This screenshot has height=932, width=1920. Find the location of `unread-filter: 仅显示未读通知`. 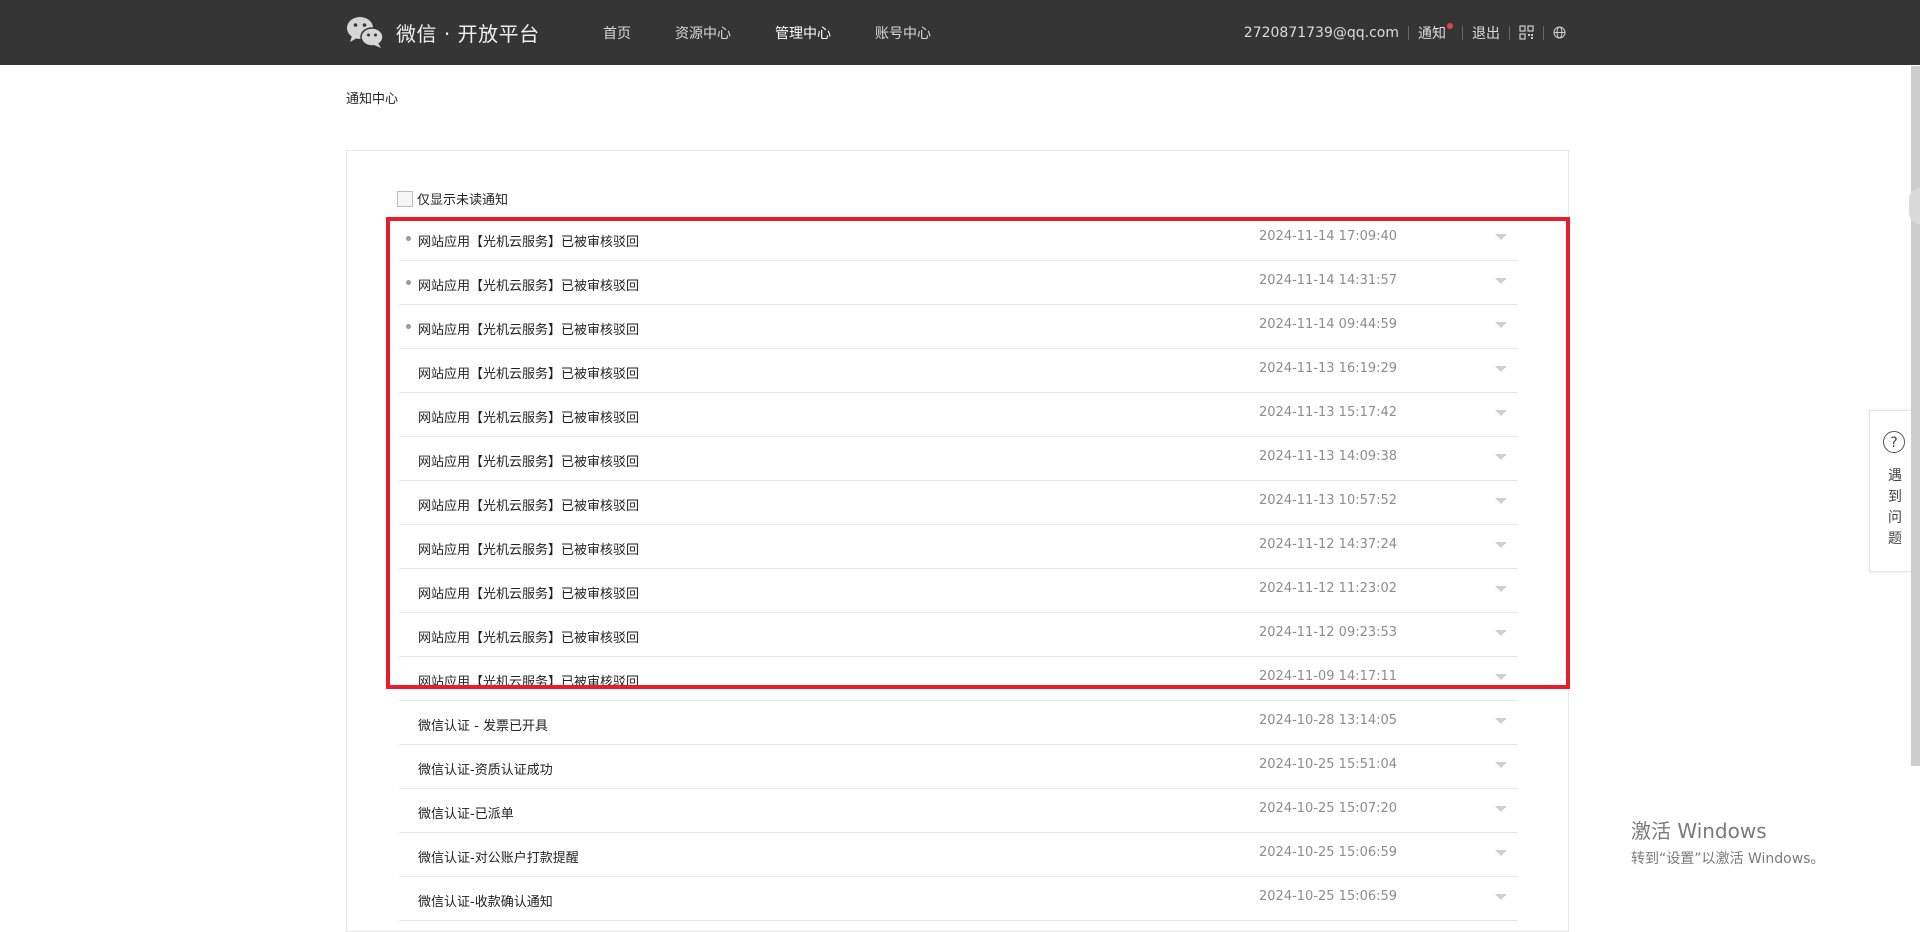

unread-filter: 仅显示未读通知 is located at coordinates (452, 198).